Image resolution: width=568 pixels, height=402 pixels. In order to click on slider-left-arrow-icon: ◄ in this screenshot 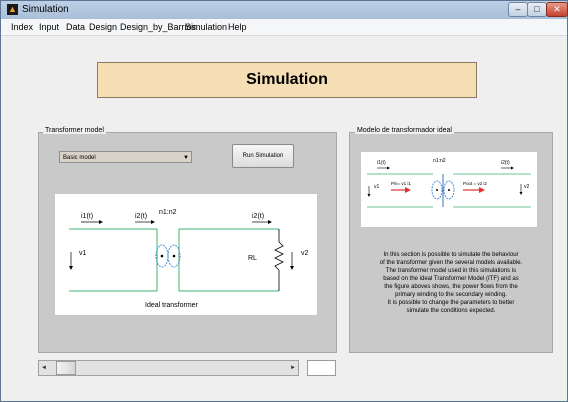, I will do `click(44, 368)`.